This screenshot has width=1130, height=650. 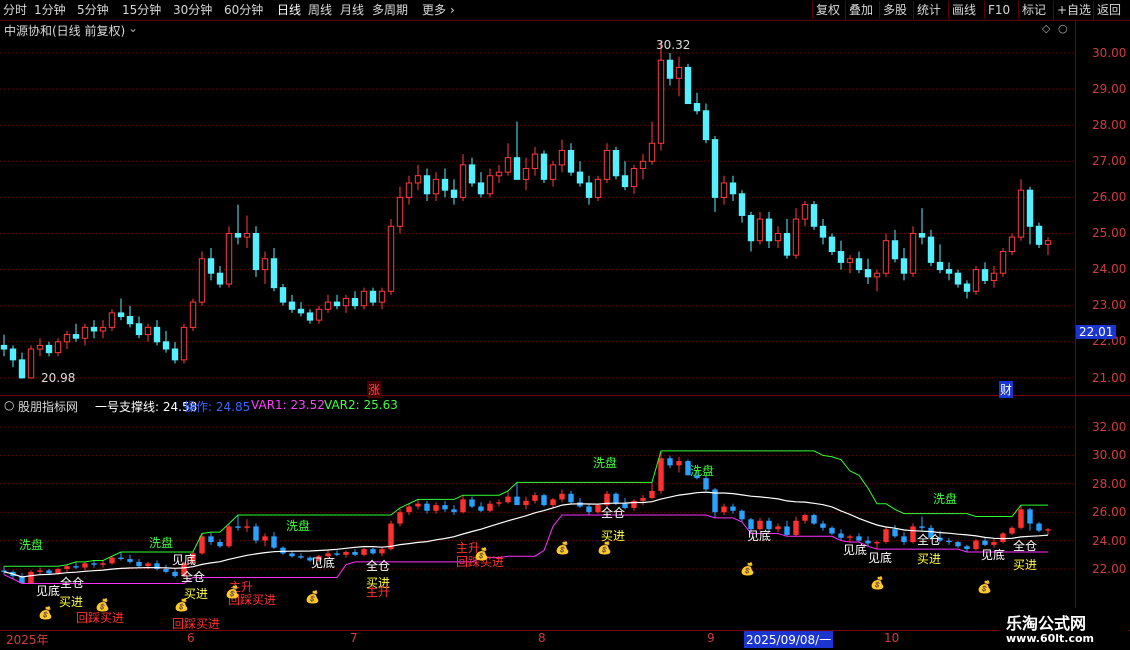 What do you see at coordinates (1046, 623) in the screenshot?
I see `watermark-name: 乐淘公式网` at bounding box center [1046, 623].